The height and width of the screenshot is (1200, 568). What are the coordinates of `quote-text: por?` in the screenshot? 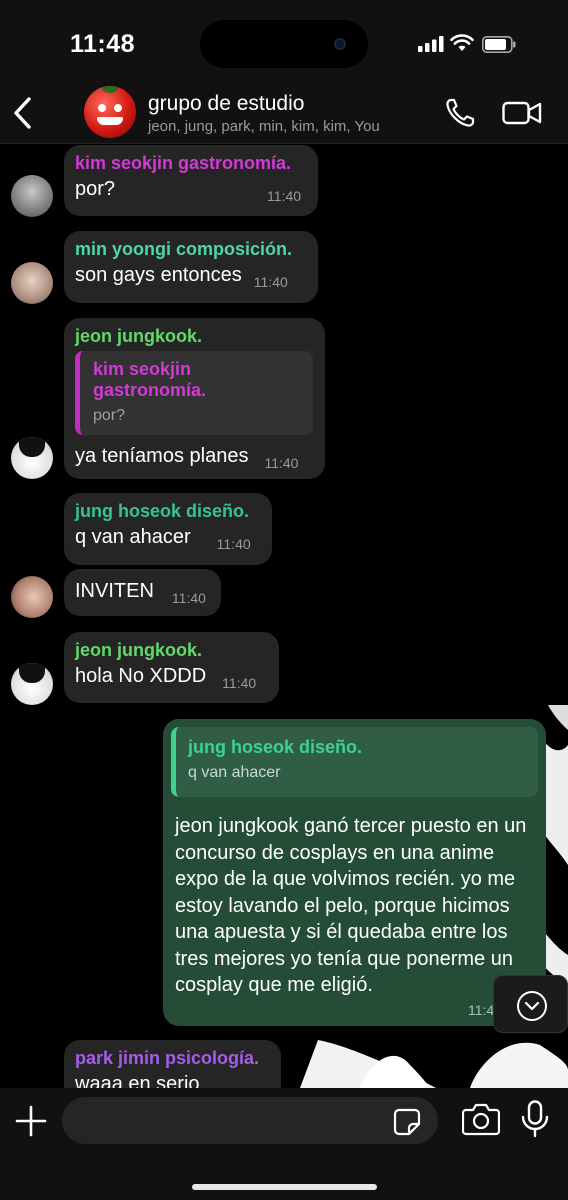 It's located at (109, 415).